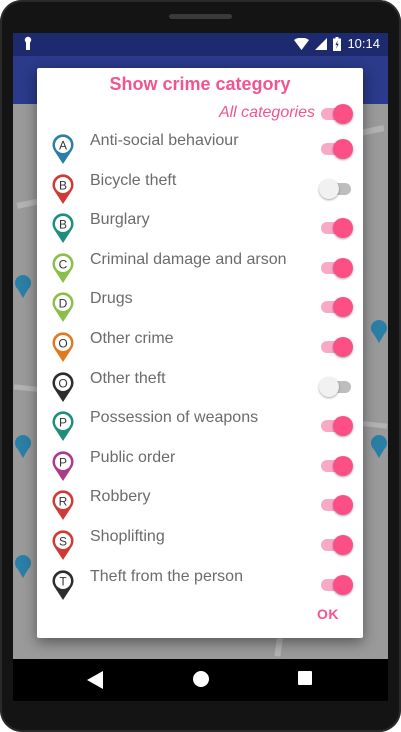 This screenshot has height=732, width=401. What do you see at coordinates (305, 678) in the screenshot?
I see `recent-apps-icon` at bounding box center [305, 678].